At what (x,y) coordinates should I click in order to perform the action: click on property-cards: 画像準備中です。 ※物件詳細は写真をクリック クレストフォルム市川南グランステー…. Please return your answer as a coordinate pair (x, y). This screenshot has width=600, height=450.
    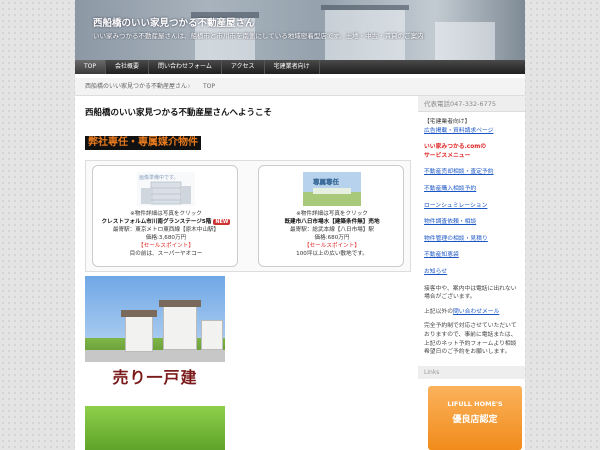
    Looking at the image, I should click on (248, 216).